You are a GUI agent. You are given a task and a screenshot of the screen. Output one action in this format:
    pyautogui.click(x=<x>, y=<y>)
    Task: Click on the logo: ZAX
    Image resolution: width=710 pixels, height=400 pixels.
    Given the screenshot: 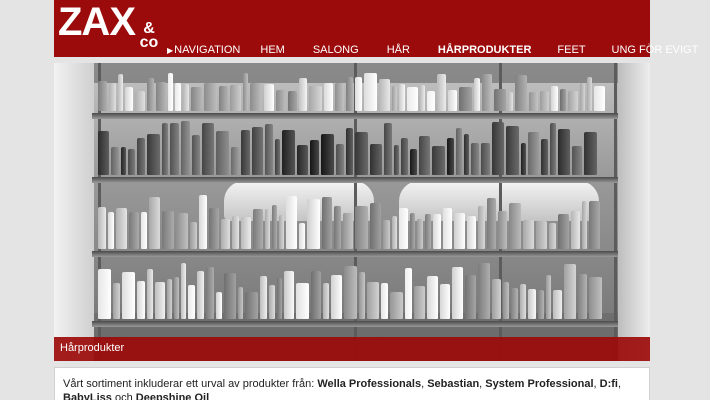 What is the action you would take?
    pyautogui.click(x=97, y=22)
    